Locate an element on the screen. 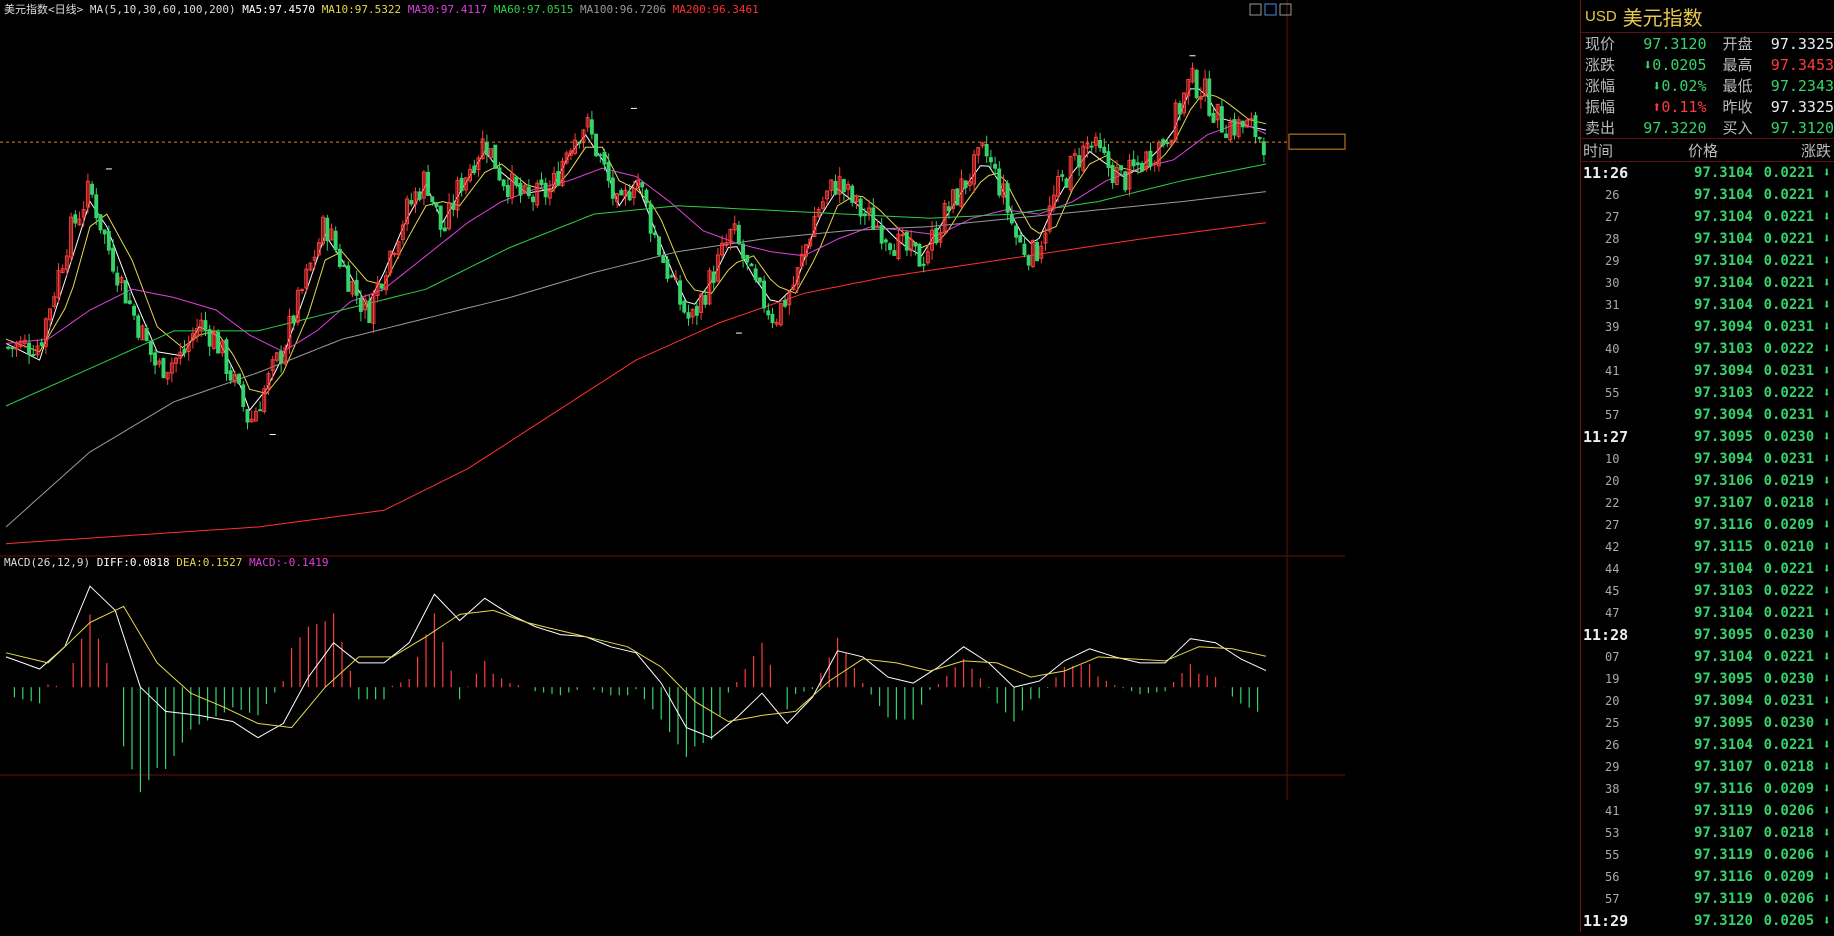 The width and height of the screenshot is (1834, 936). tick-row: 07 97.3104 0.0221 ⬇ is located at coordinates (1707, 657).